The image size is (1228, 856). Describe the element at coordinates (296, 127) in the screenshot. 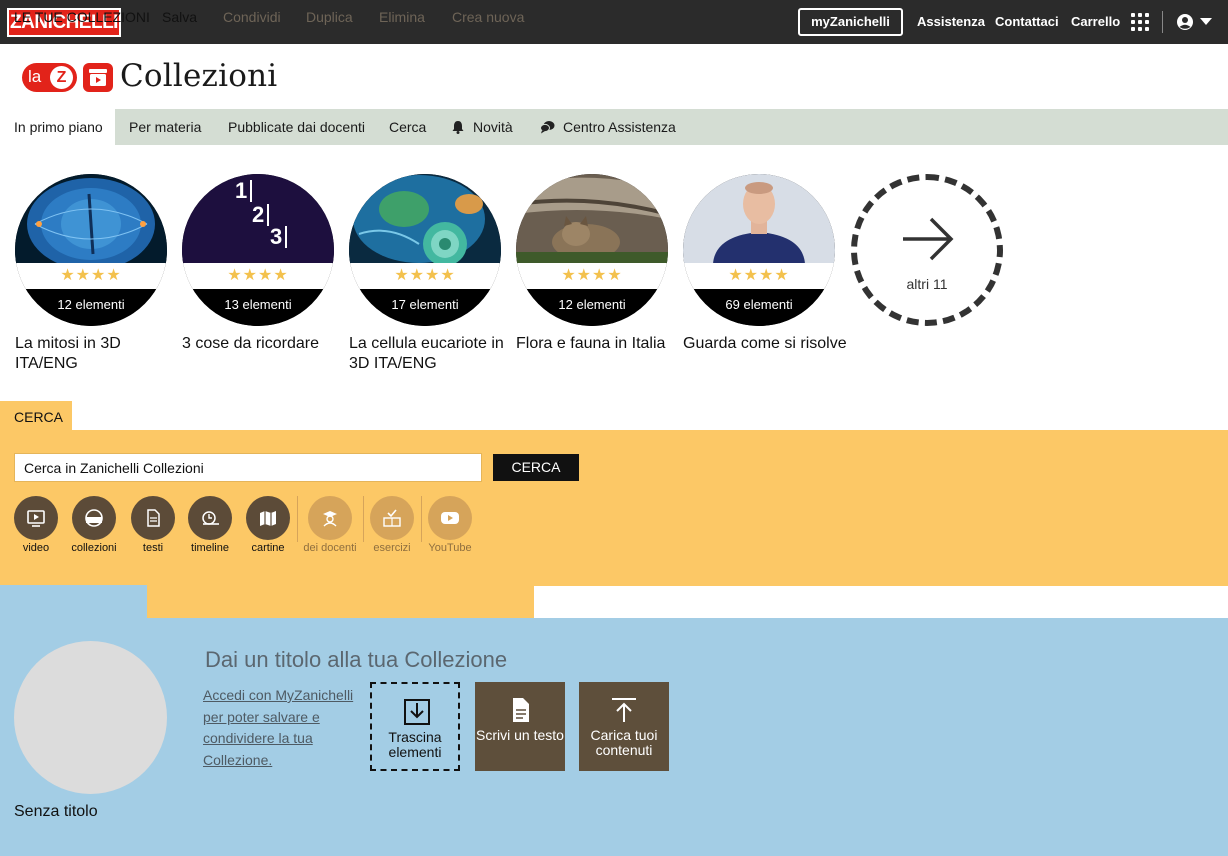

I see `tab-pubblicate-dai-docenti: Pubblicate dai docenti` at that location.